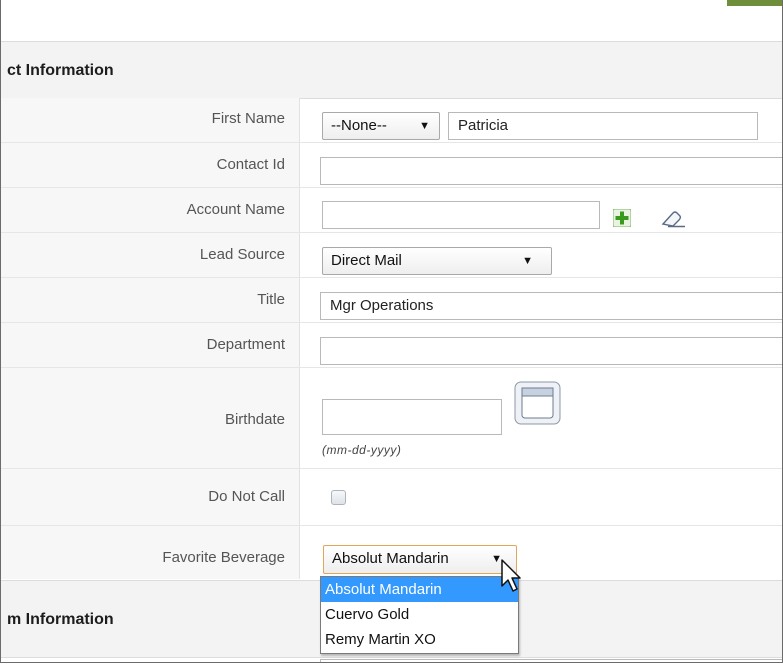 The width and height of the screenshot is (783, 664). I want to click on mouse-pointer-icon, so click(511, 575).